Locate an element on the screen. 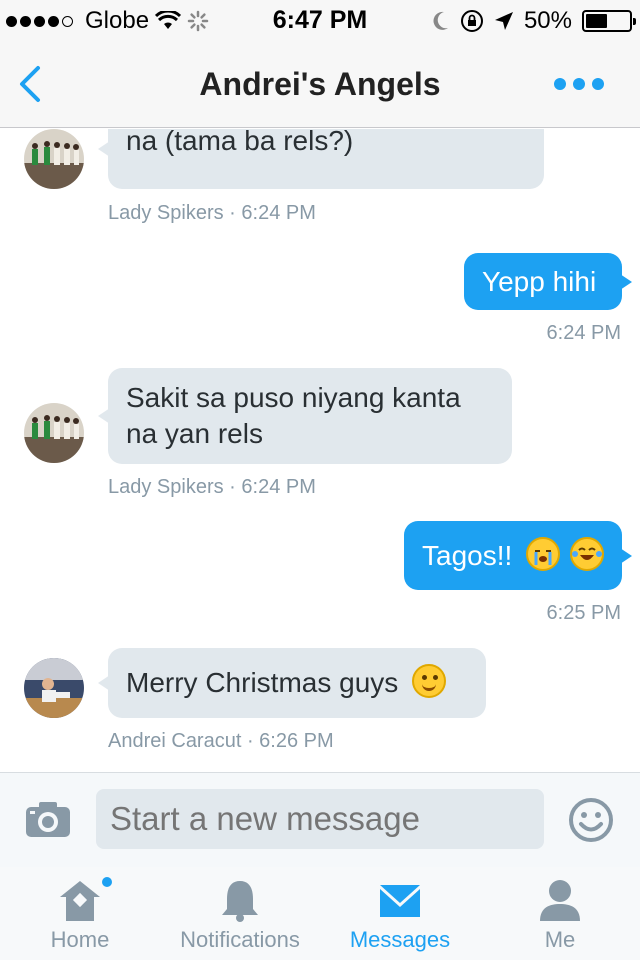 The image size is (640, 960). crying-face-emoji-icon is located at coordinates (543, 554).